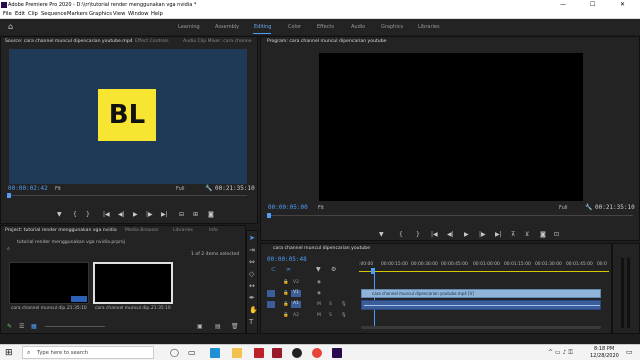 The image size is (640, 360). What do you see at coordinates (310, 305) in the screenshot?
I see `track-a1-header: 🔒 A1 M S 🎙` at bounding box center [310, 305].